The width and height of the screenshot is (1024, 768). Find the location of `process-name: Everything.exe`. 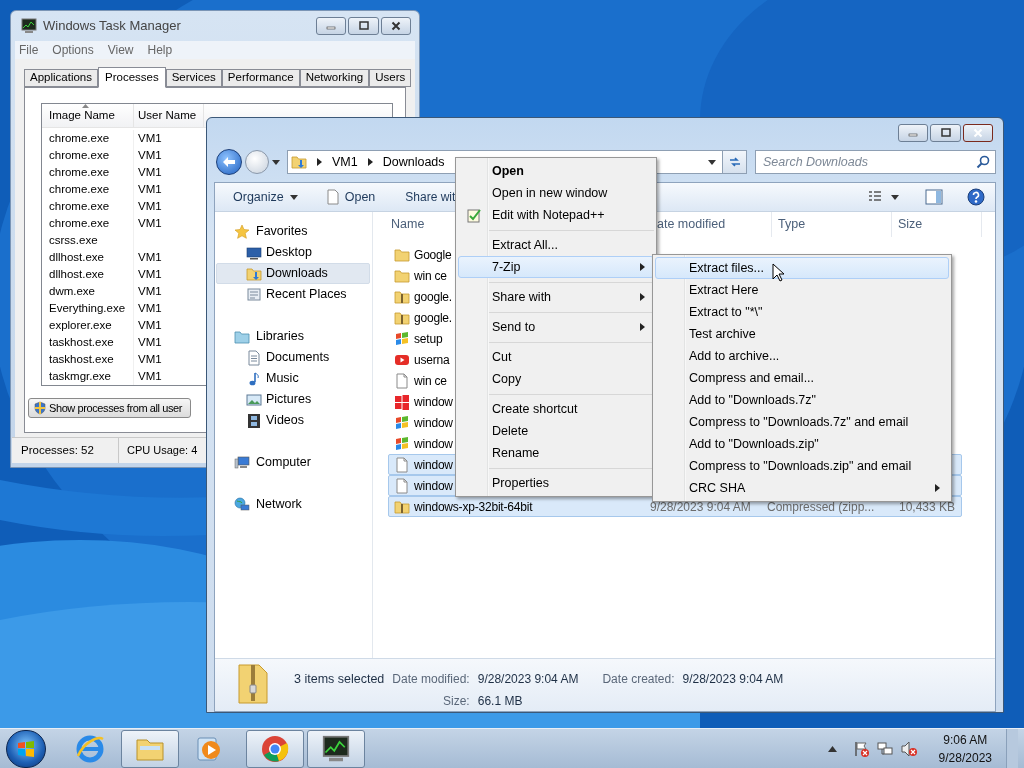

process-name: Everything.exe is located at coordinates (87, 308).